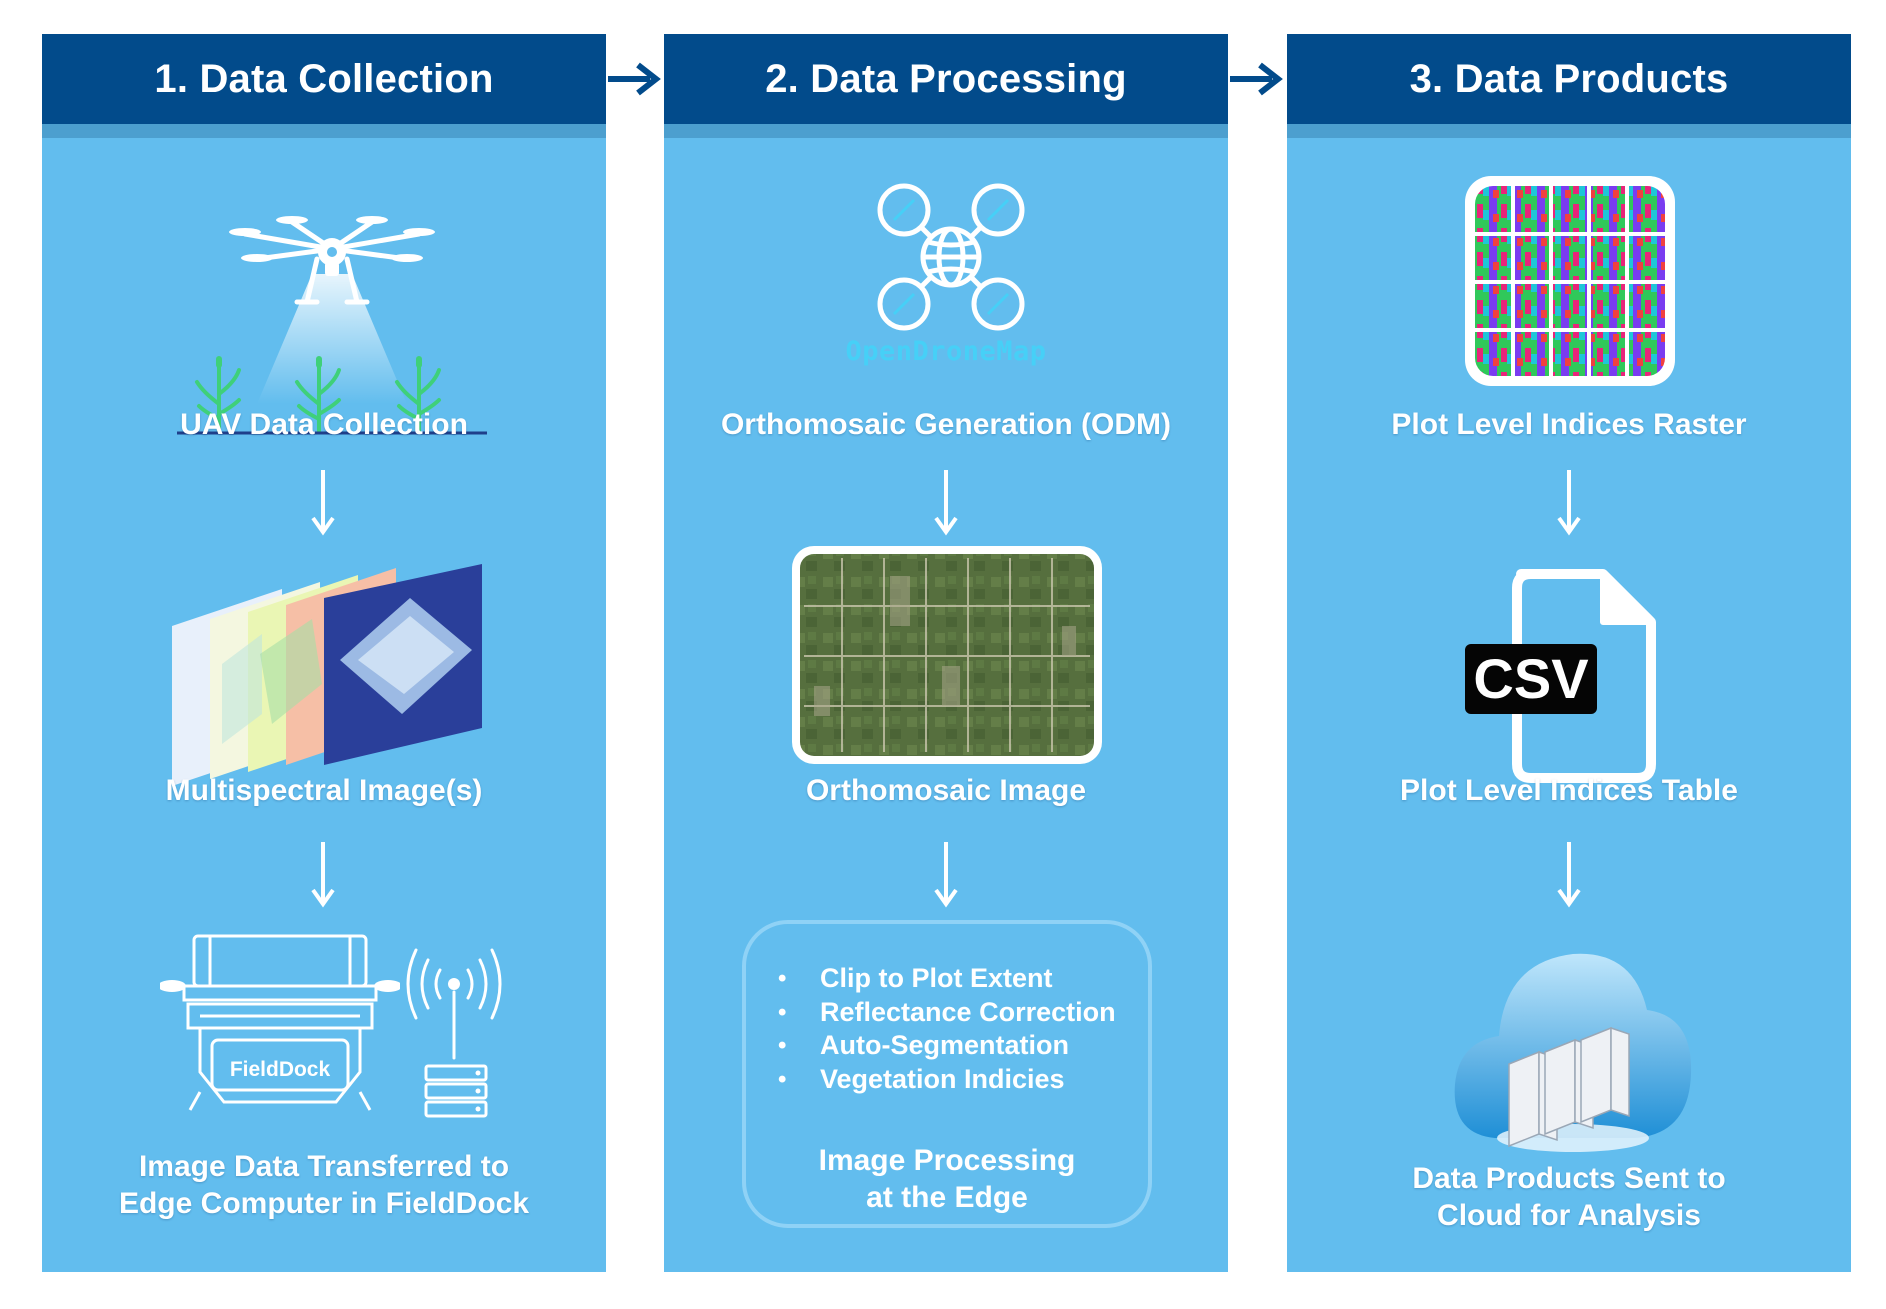  What do you see at coordinates (324, 1203) in the screenshot?
I see `transfer-label-line2: Edge Computer in FieldDock` at bounding box center [324, 1203].